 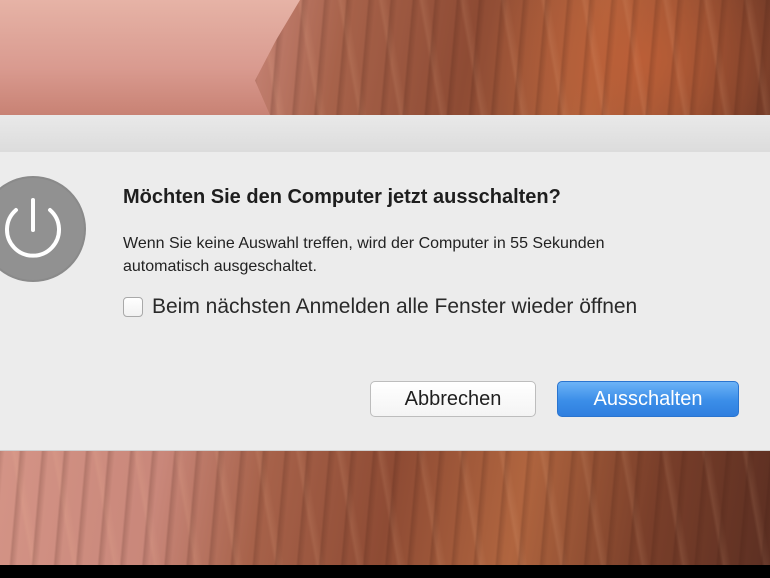 What do you see at coordinates (648, 399) in the screenshot?
I see `shutdown-button: Ausschalten` at bounding box center [648, 399].